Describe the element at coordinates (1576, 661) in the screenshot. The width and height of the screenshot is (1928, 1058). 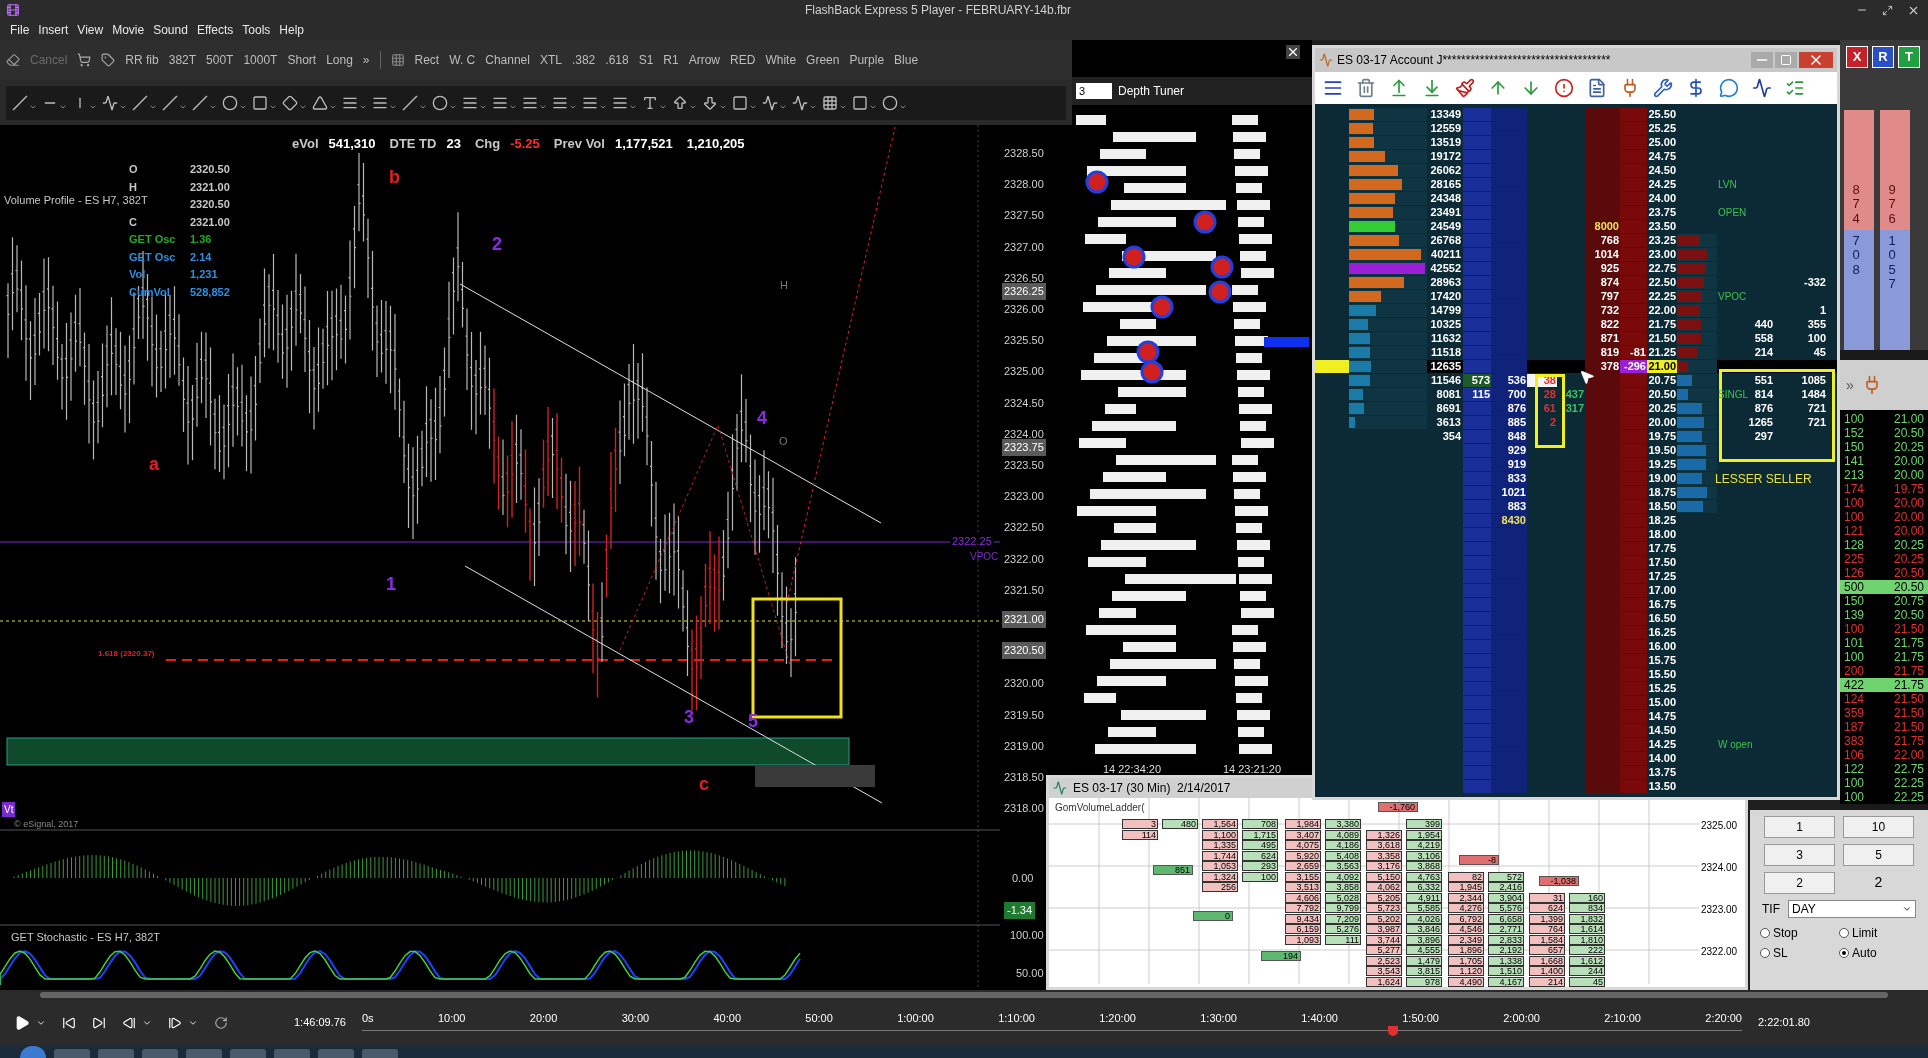
I see `ladder-row: 15.75` at that location.